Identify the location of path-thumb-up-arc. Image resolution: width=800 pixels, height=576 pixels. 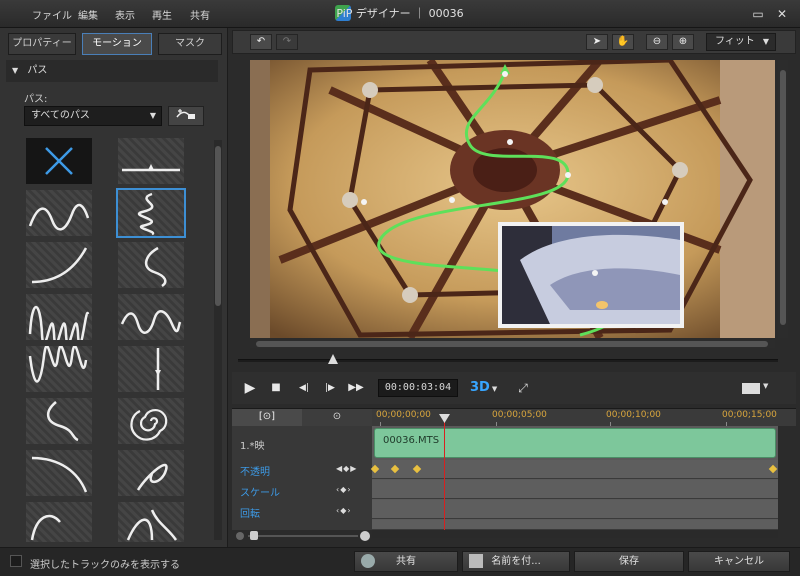
(59, 522).